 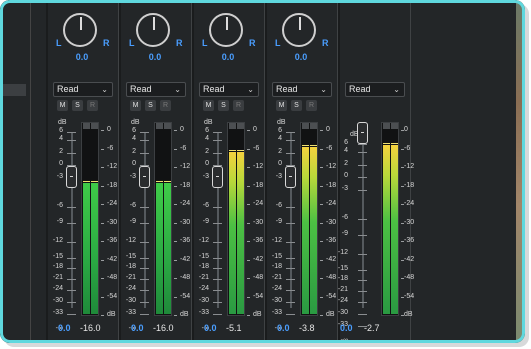 What do you see at coordinates (346, 175) in the screenshot?
I see `fader-scale-label: 0` at bounding box center [346, 175].